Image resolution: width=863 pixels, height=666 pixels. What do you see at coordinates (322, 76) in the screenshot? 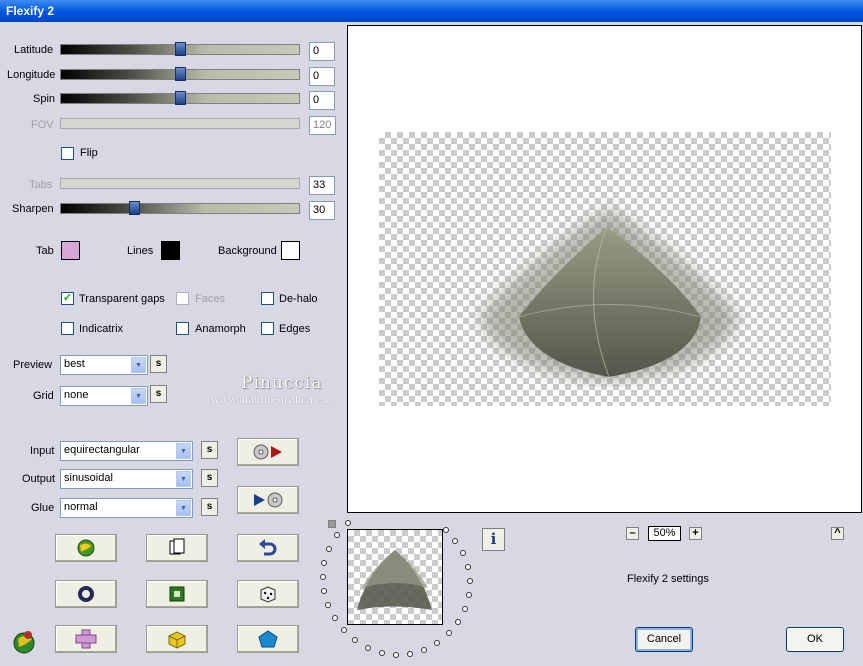
I see `longitude-value: 0` at bounding box center [322, 76].